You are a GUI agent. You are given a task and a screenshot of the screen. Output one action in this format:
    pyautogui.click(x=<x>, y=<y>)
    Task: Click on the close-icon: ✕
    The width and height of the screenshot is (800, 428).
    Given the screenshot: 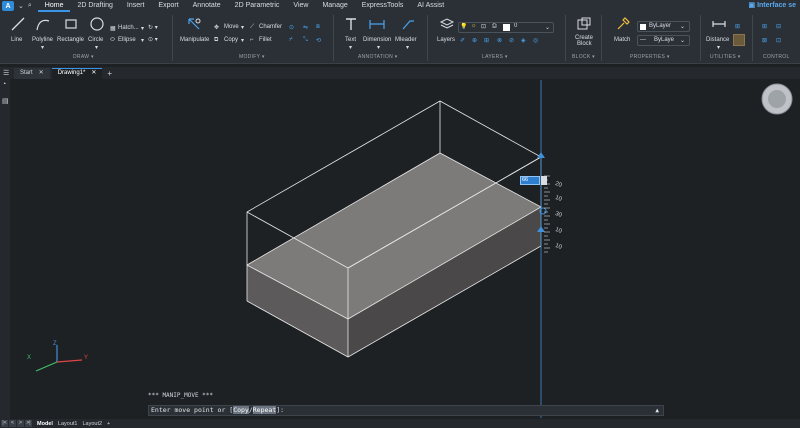 What is the action you would take?
    pyautogui.click(x=93, y=73)
    